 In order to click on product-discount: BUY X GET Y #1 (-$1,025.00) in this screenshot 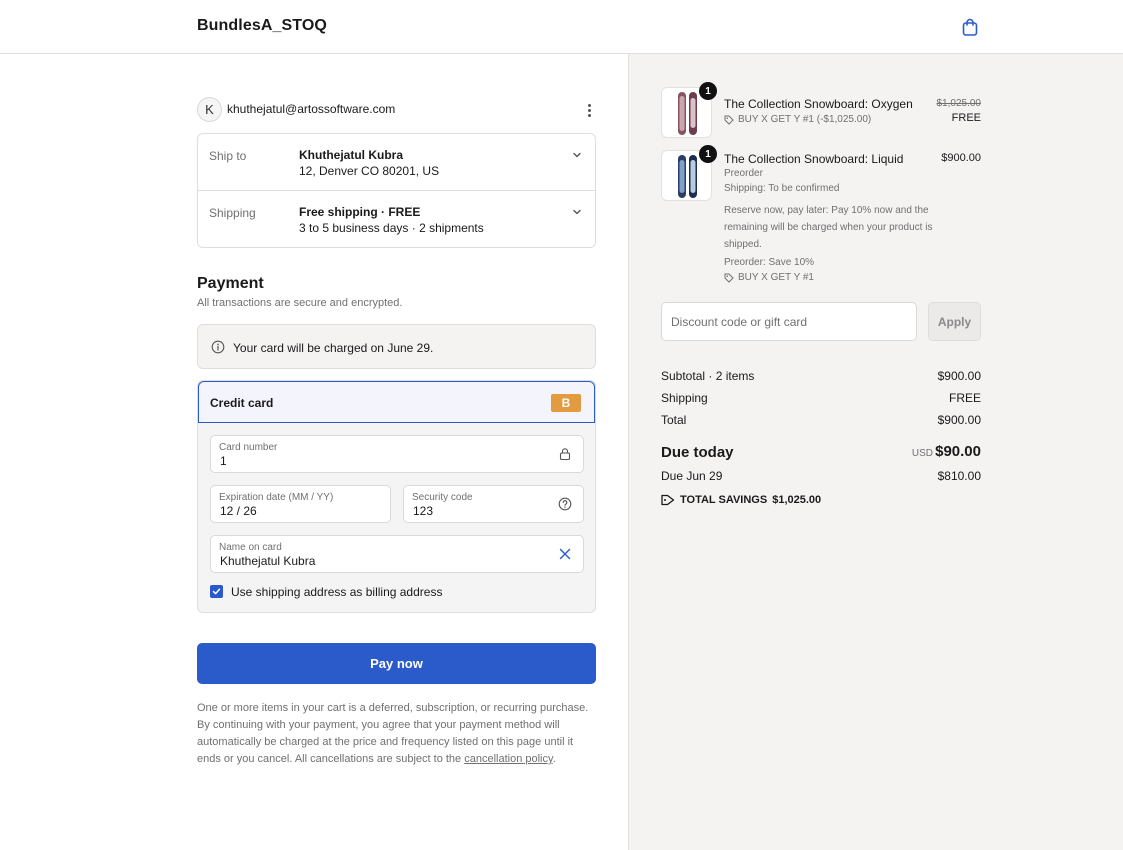, I will do `click(797, 119)`.